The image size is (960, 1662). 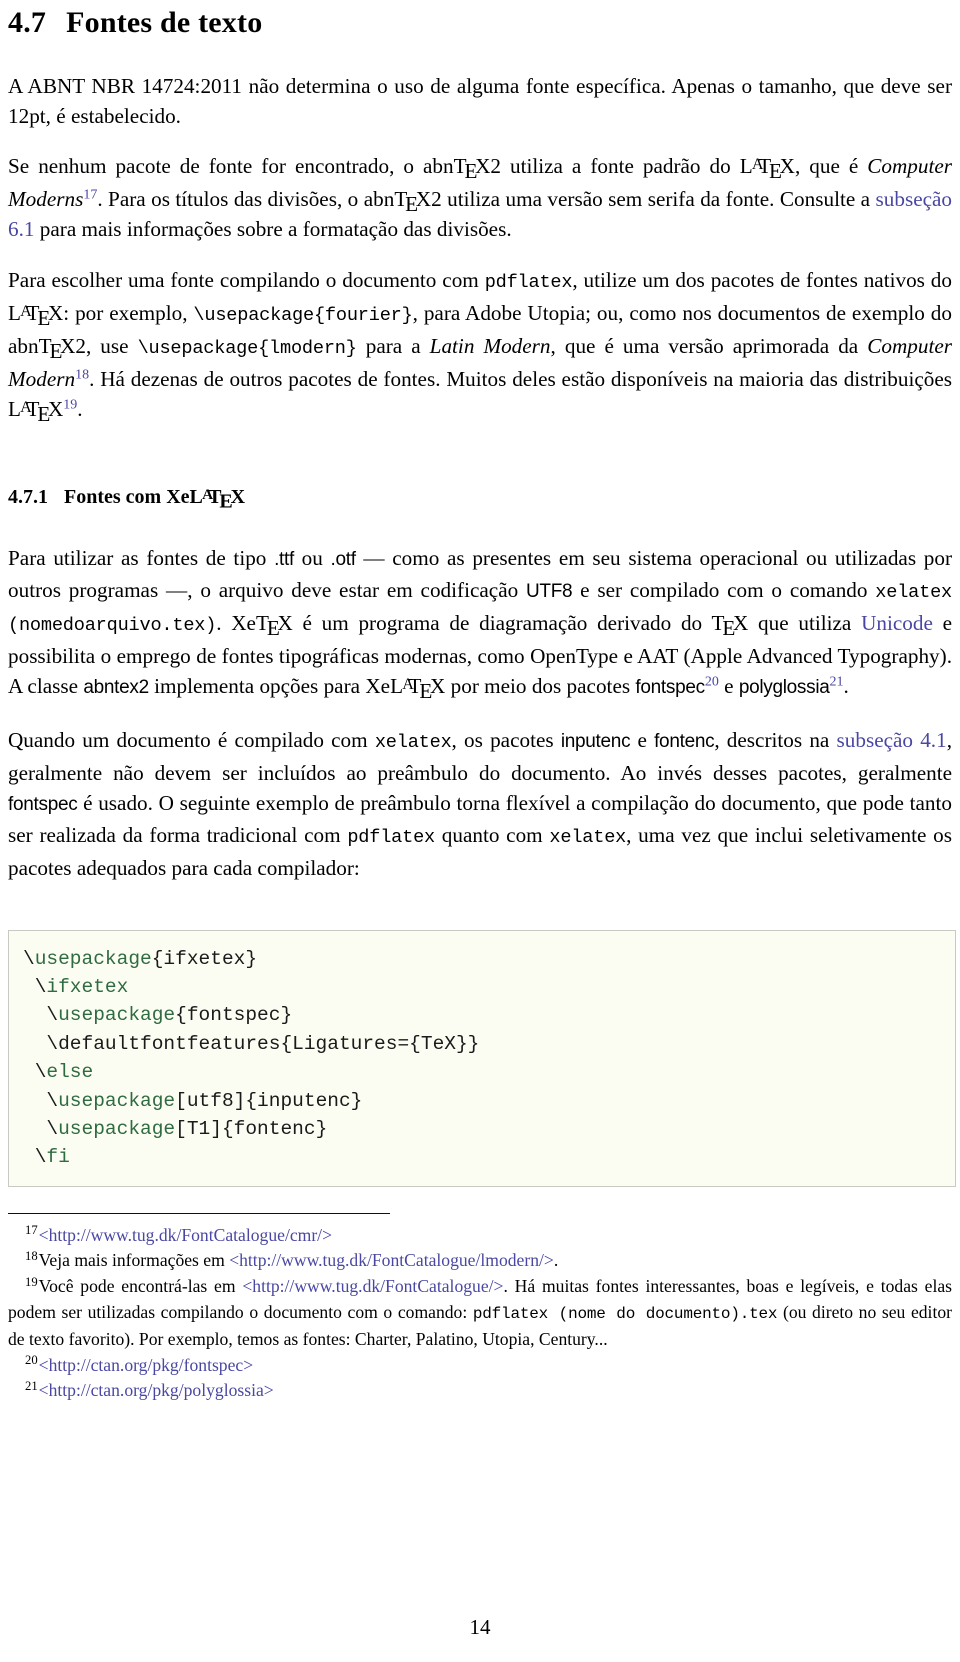 I want to click on code-text: [utf8]{inputenc}, so click(x=269, y=1100).